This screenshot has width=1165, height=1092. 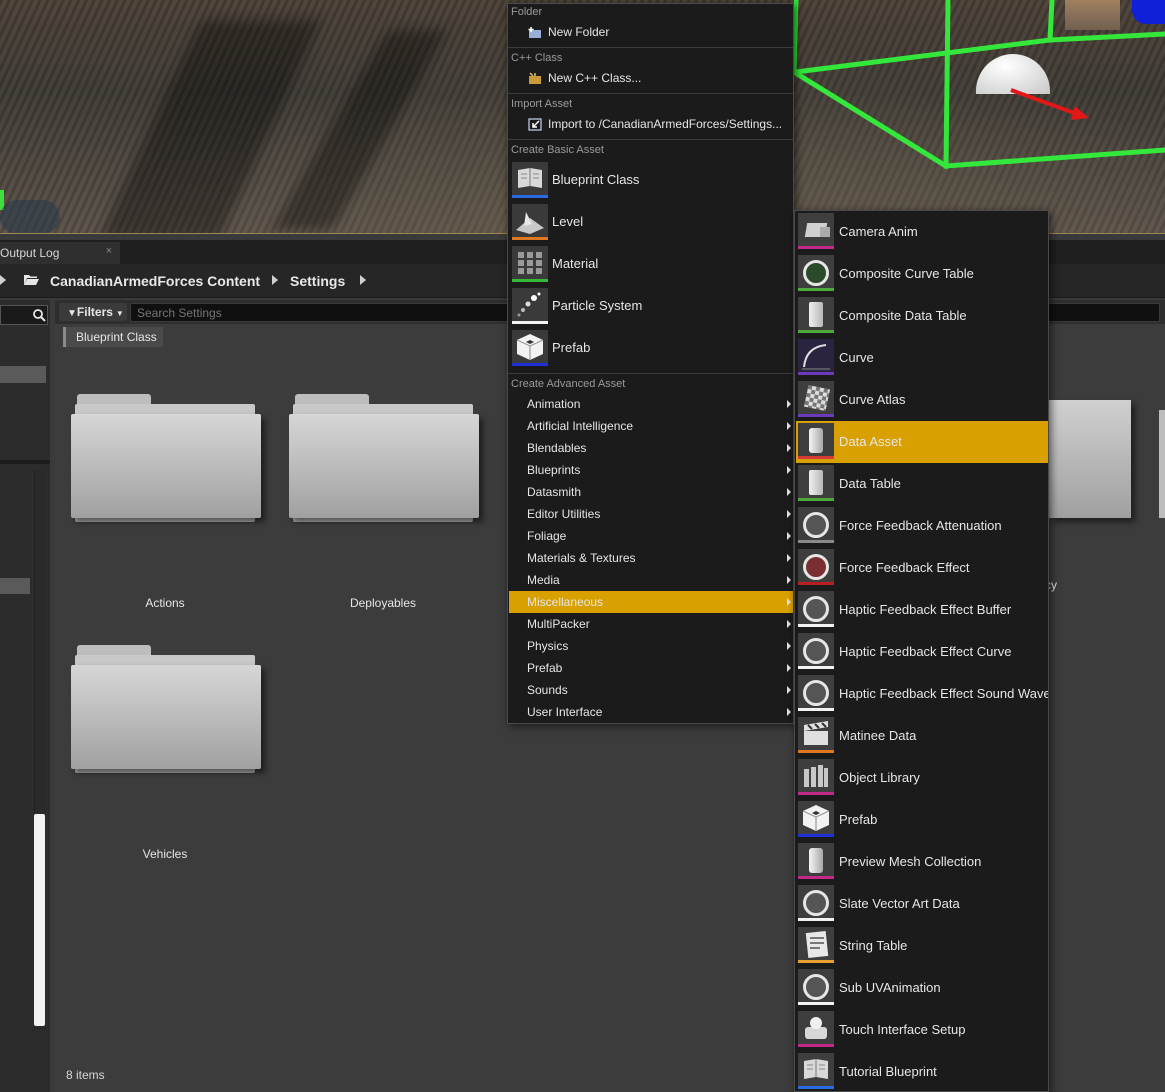 What do you see at coordinates (39, 920) in the screenshot?
I see `scrollbar-thumb` at bounding box center [39, 920].